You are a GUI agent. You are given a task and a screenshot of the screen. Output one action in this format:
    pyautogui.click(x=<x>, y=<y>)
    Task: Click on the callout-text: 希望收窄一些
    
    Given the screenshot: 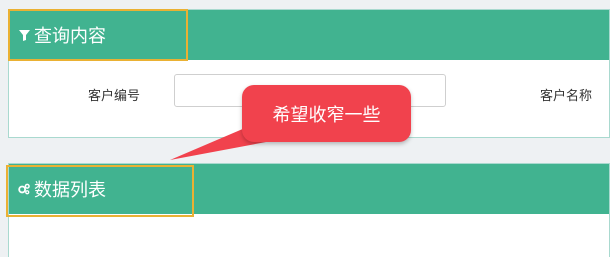 What is the action you would take?
    pyautogui.click(x=326, y=115)
    